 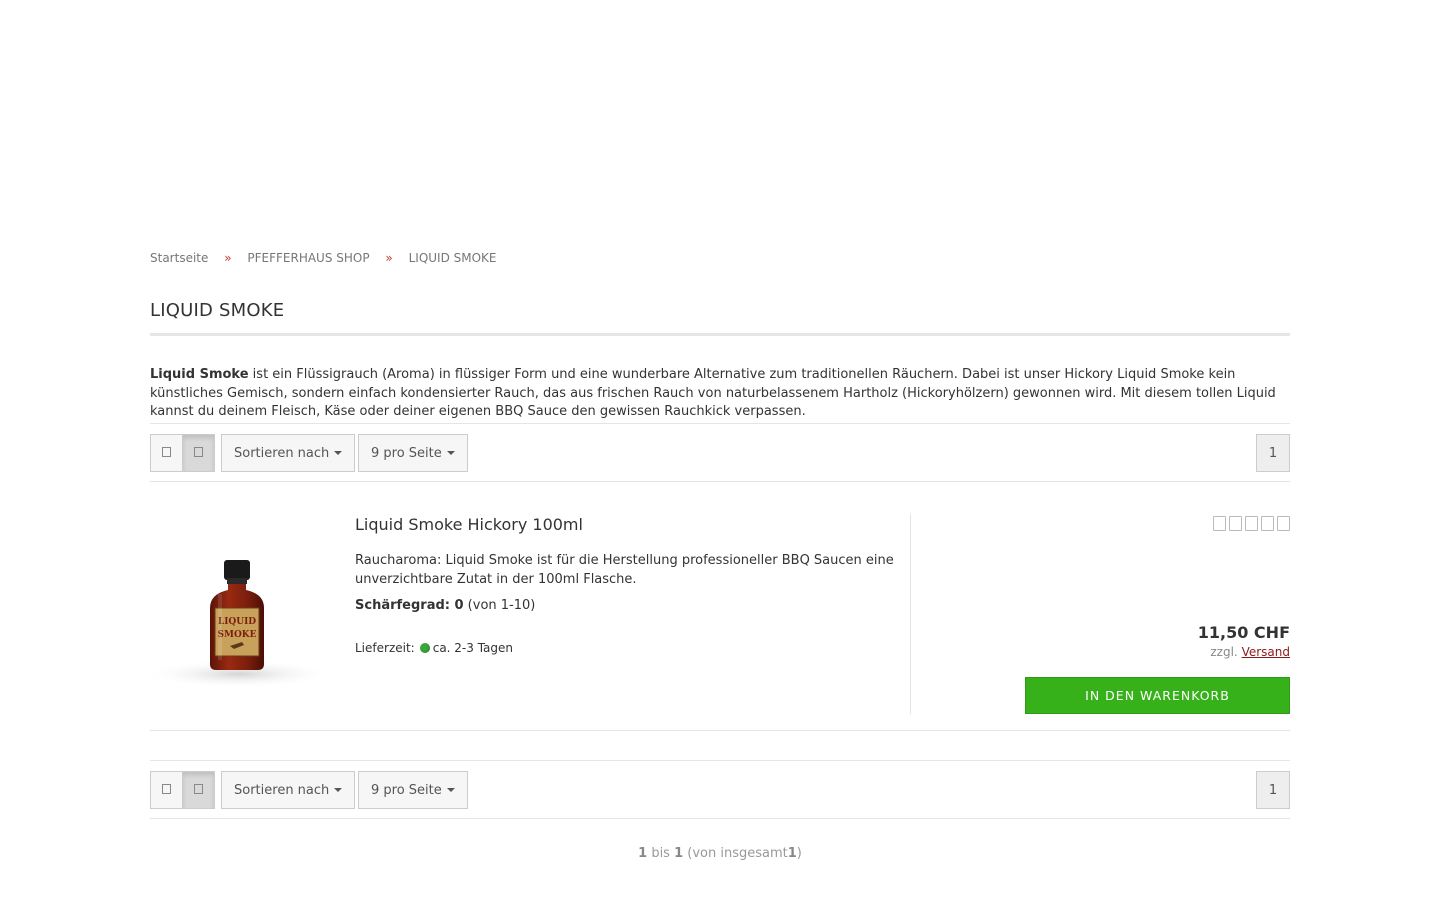 What do you see at coordinates (1157, 695) in the screenshot?
I see `add-to-cart-button: IN DEN WARENKORB` at bounding box center [1157, 695].